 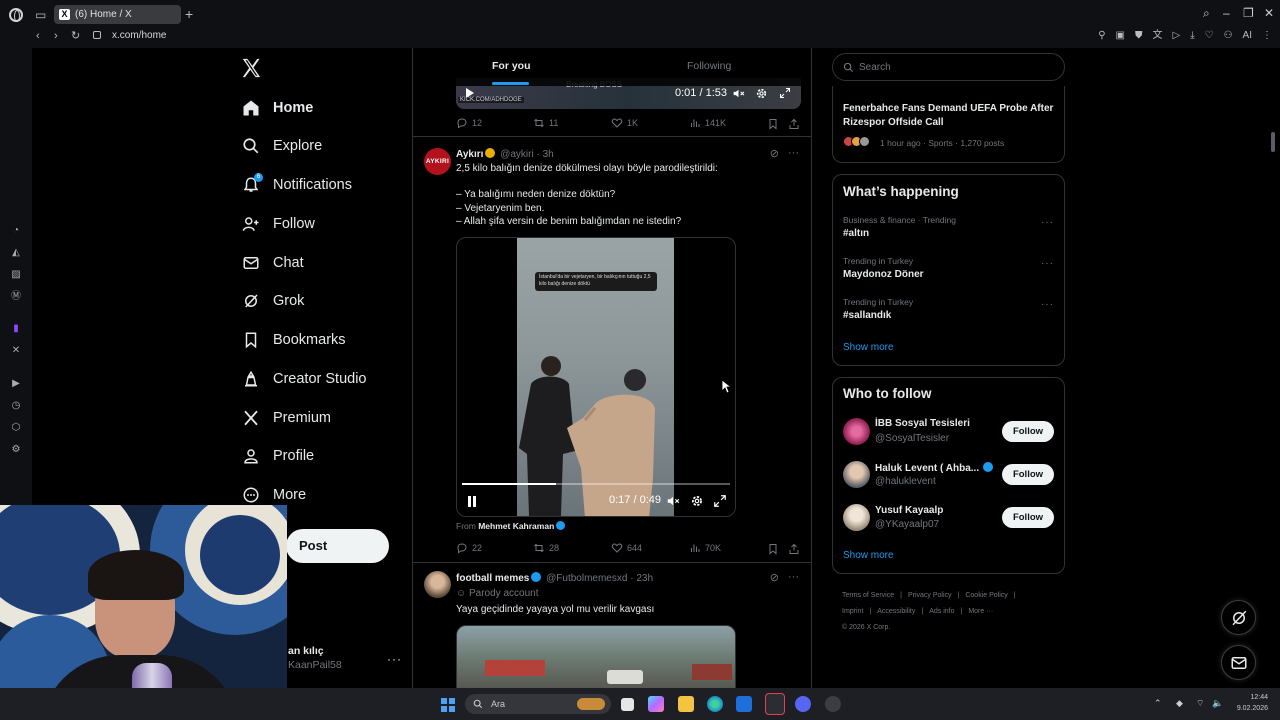 I want to click on nav-creator-studio: Creator Studio, so click(x=304, y=379).